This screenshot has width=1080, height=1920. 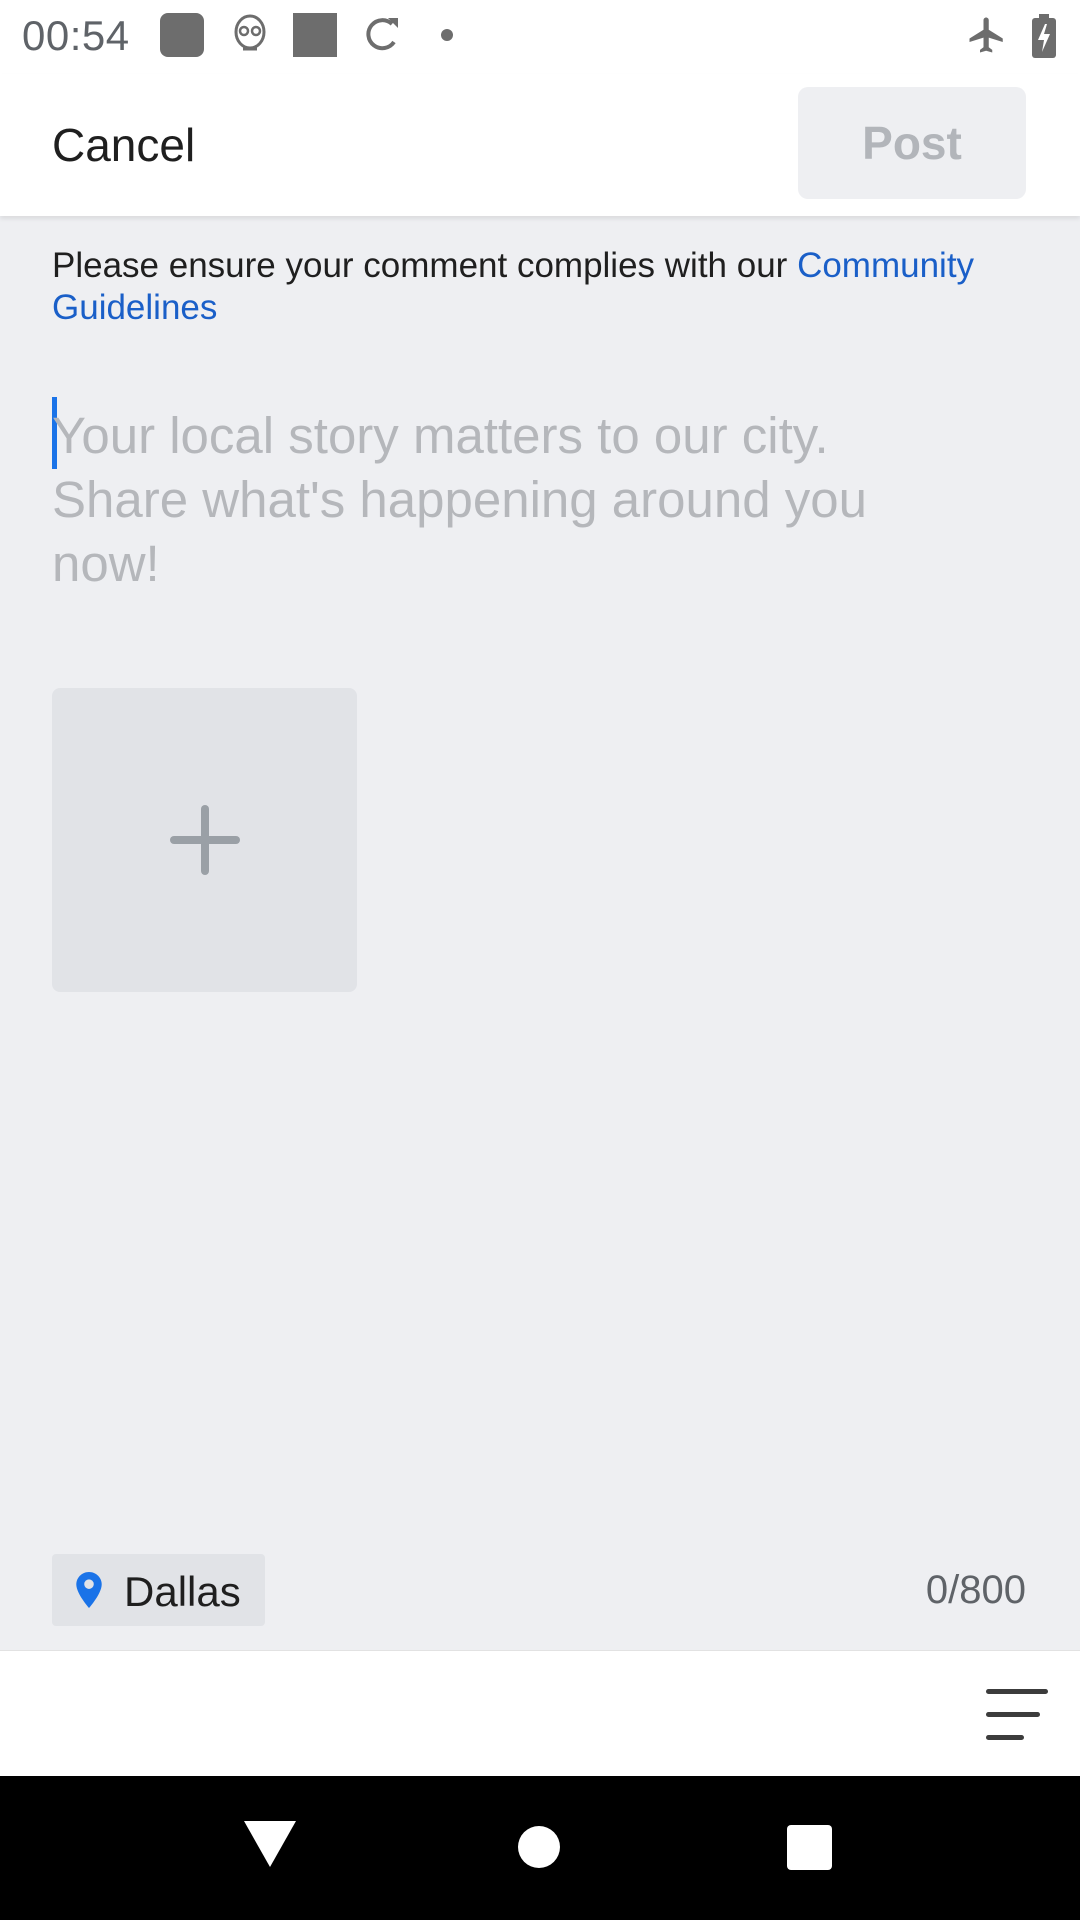 I want to click on status-time: 00:54, so click(x=76, y=35).